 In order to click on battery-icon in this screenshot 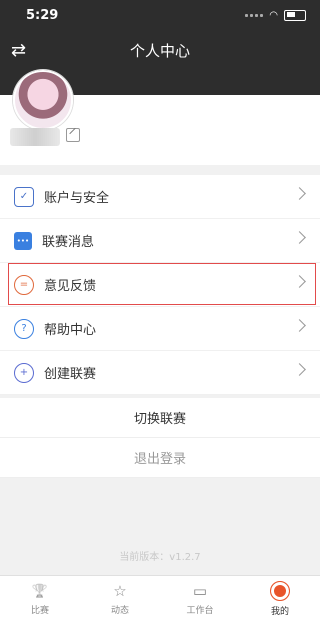, I will do `click(295, 15)`.